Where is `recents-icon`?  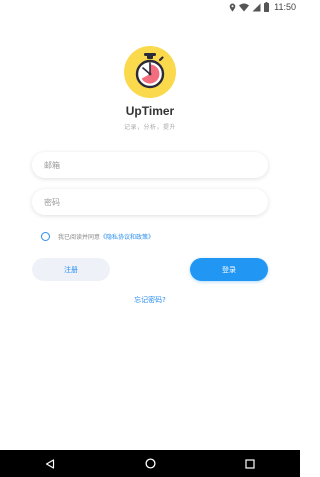 recents-icon is located at coordinates (250, 463).